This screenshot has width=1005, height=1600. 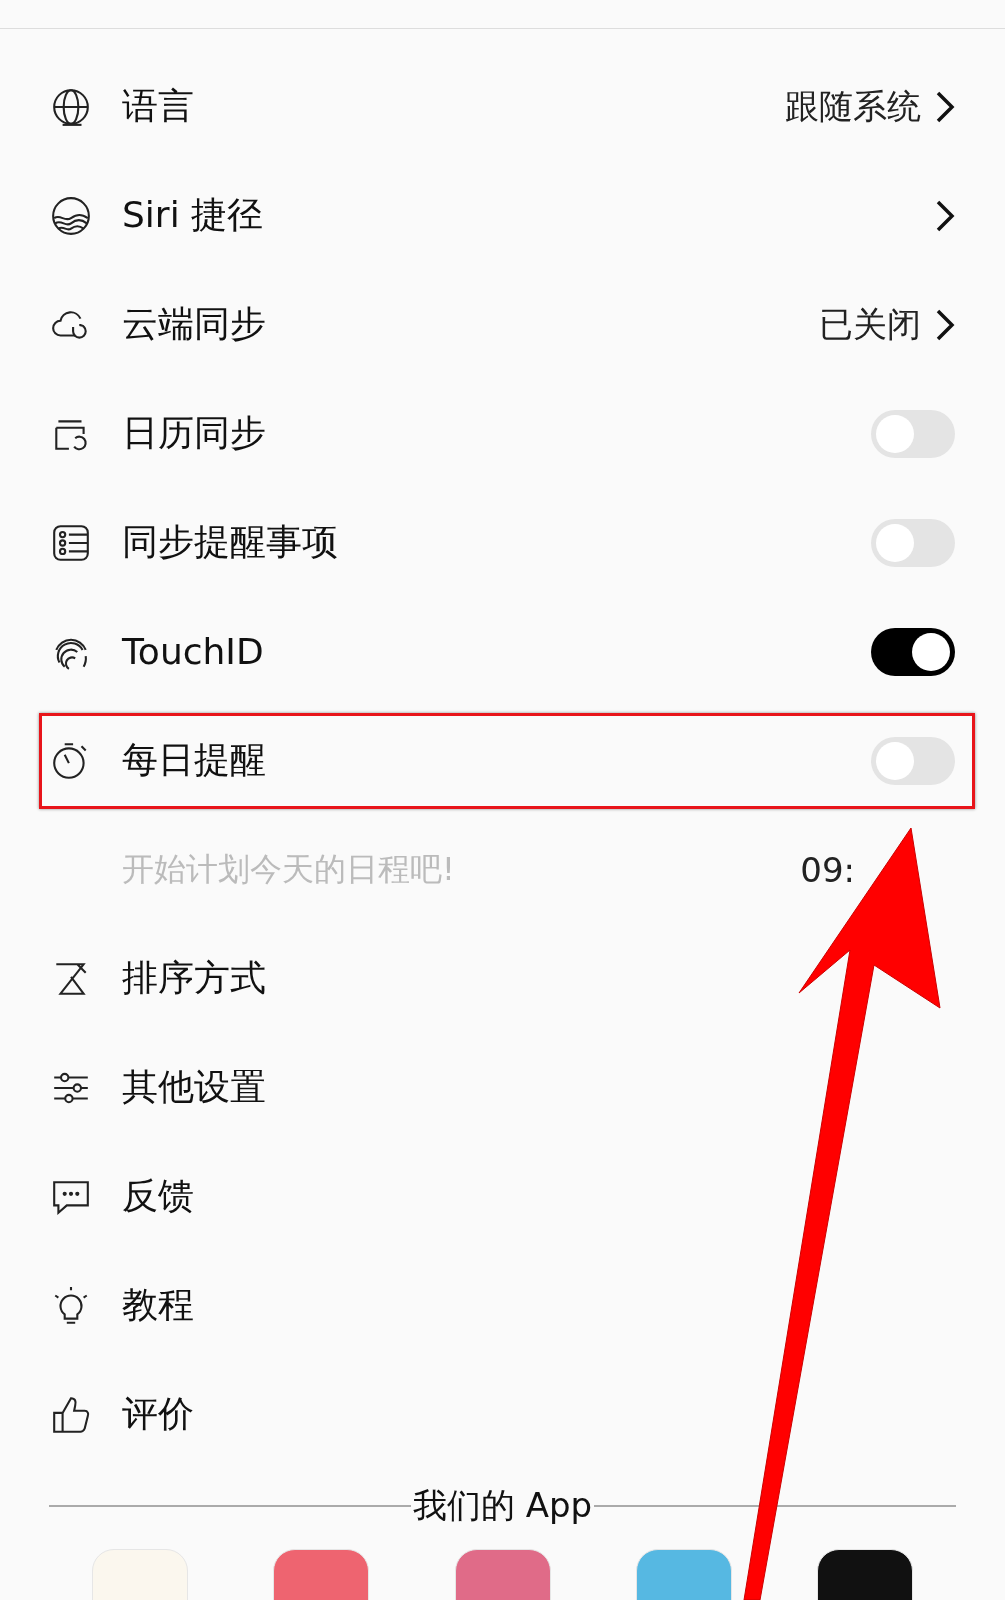 I want to click on setting-label: 教程, so click(x=538, y=1305).